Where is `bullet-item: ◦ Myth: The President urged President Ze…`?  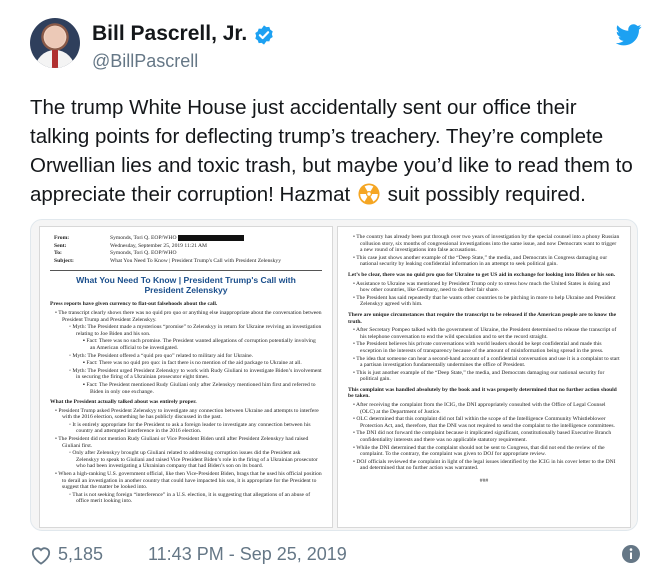
bullet-item: ◦ Myth: The President urged President Ze… is located at coordinates (195, 374).